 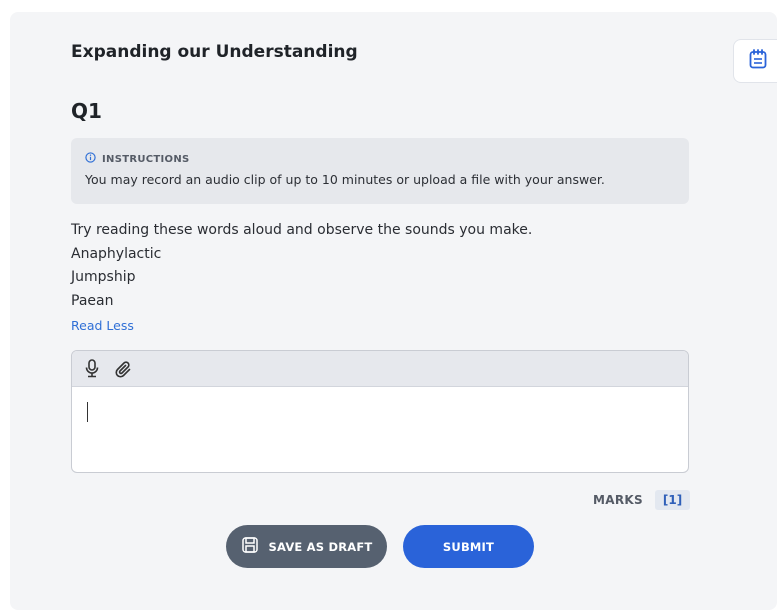 I want to click on submit-label: SUBMIT, so click(x=468, y=546).